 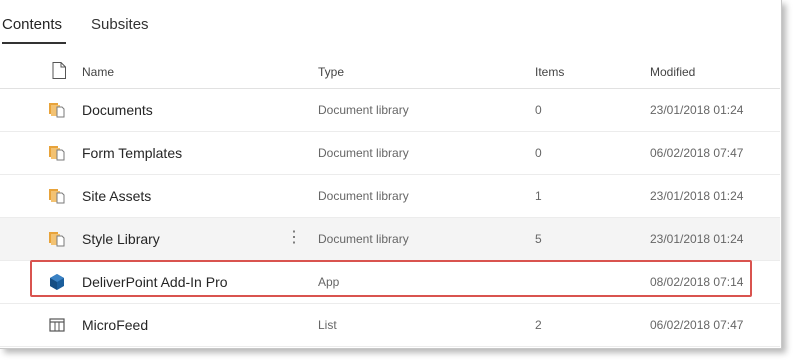 I want to click on row-name: Site Assets, so click(x=116, y=196).